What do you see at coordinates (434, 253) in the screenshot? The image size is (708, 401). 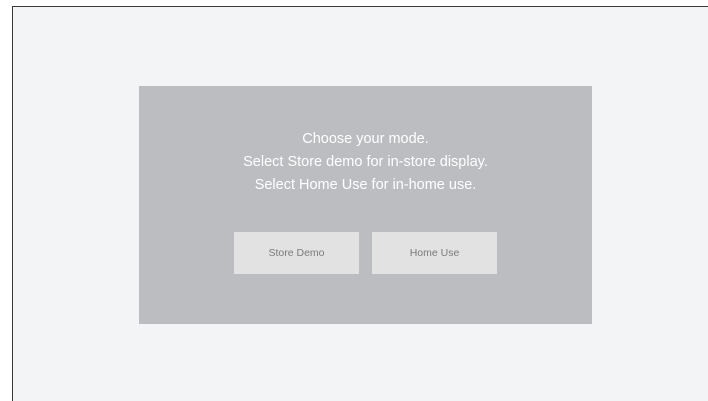 I see `home-use-button: Home Use` at bounding box center [434, 253].